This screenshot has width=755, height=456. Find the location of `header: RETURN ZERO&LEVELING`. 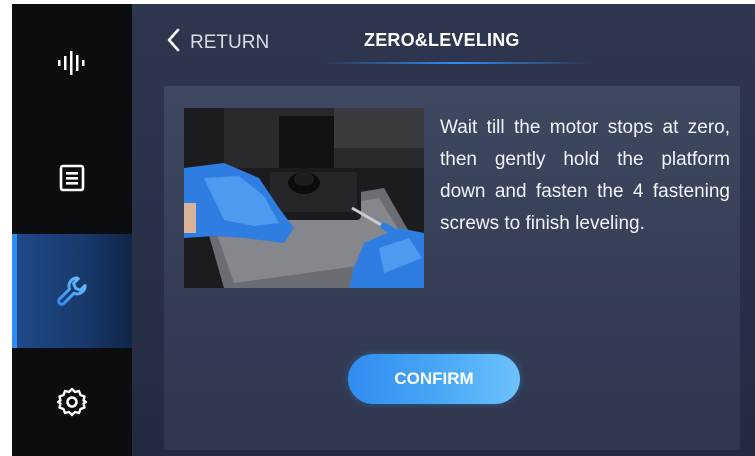

header: RETURN ZERO&LEVELING is located at coordinates (443, 39).